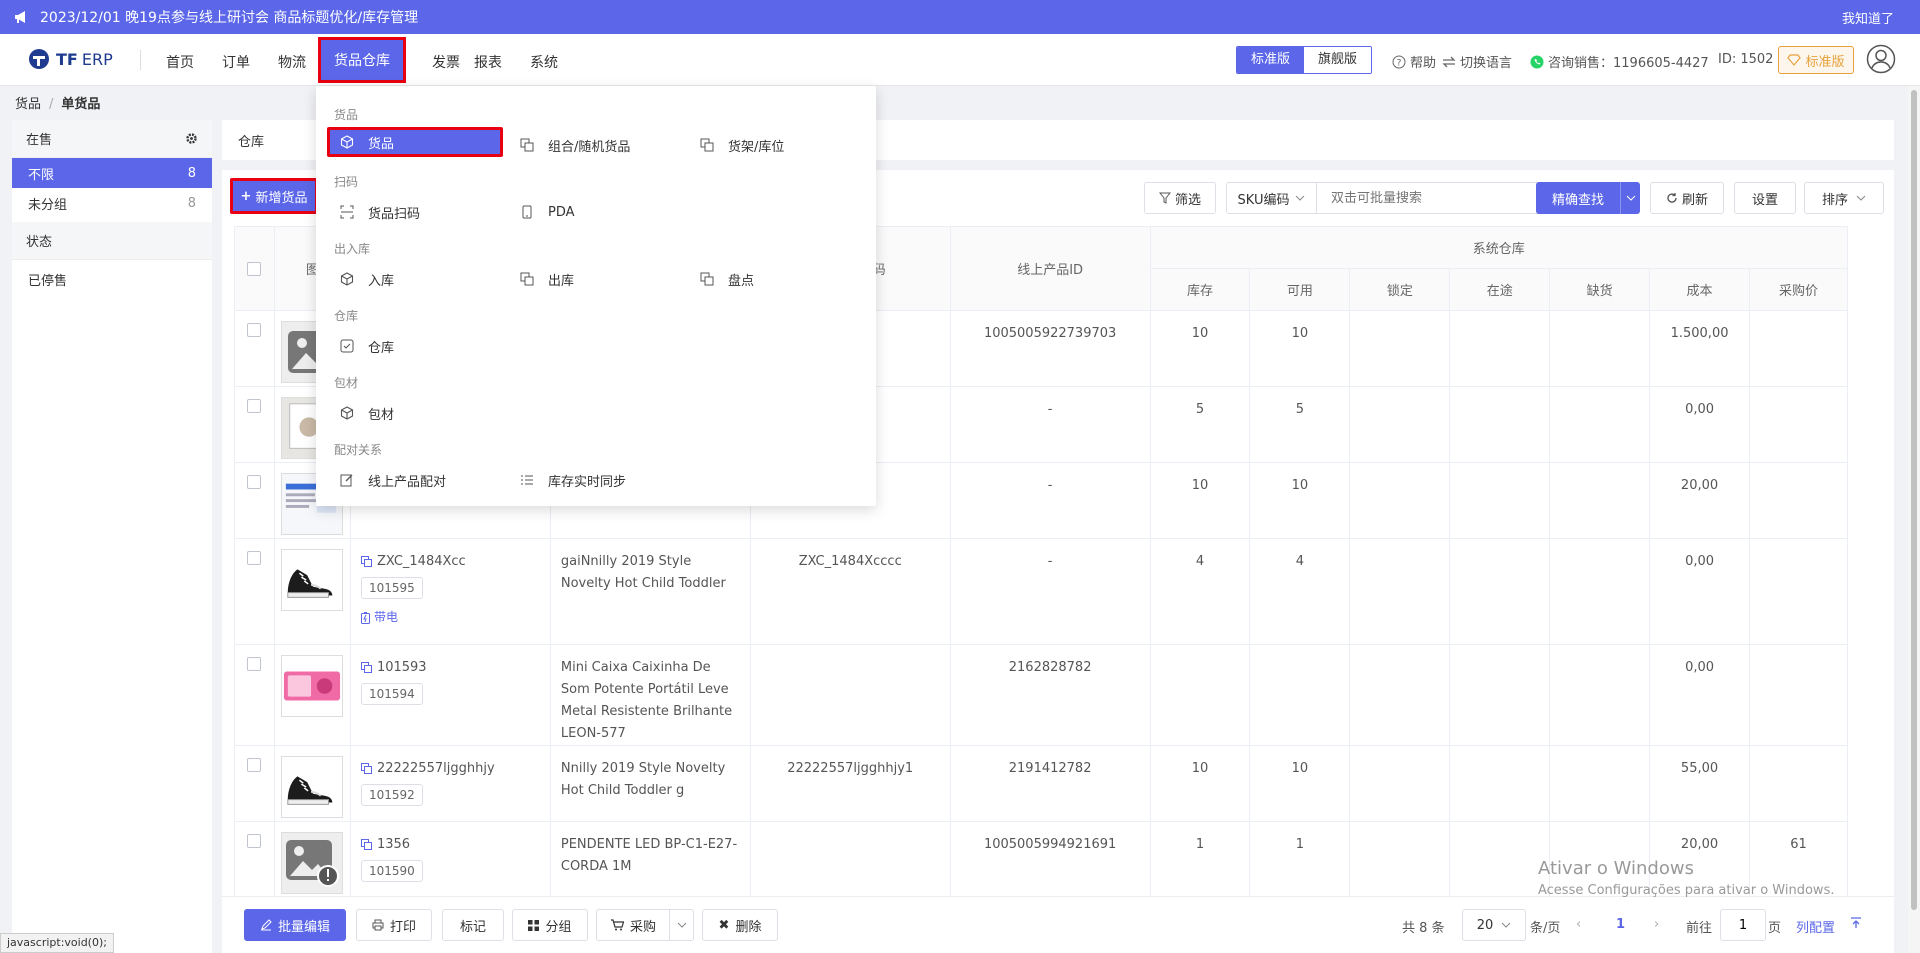 The image size is (1920, 953). I want to click on next-page-icon: ›, so click(1656, 924).